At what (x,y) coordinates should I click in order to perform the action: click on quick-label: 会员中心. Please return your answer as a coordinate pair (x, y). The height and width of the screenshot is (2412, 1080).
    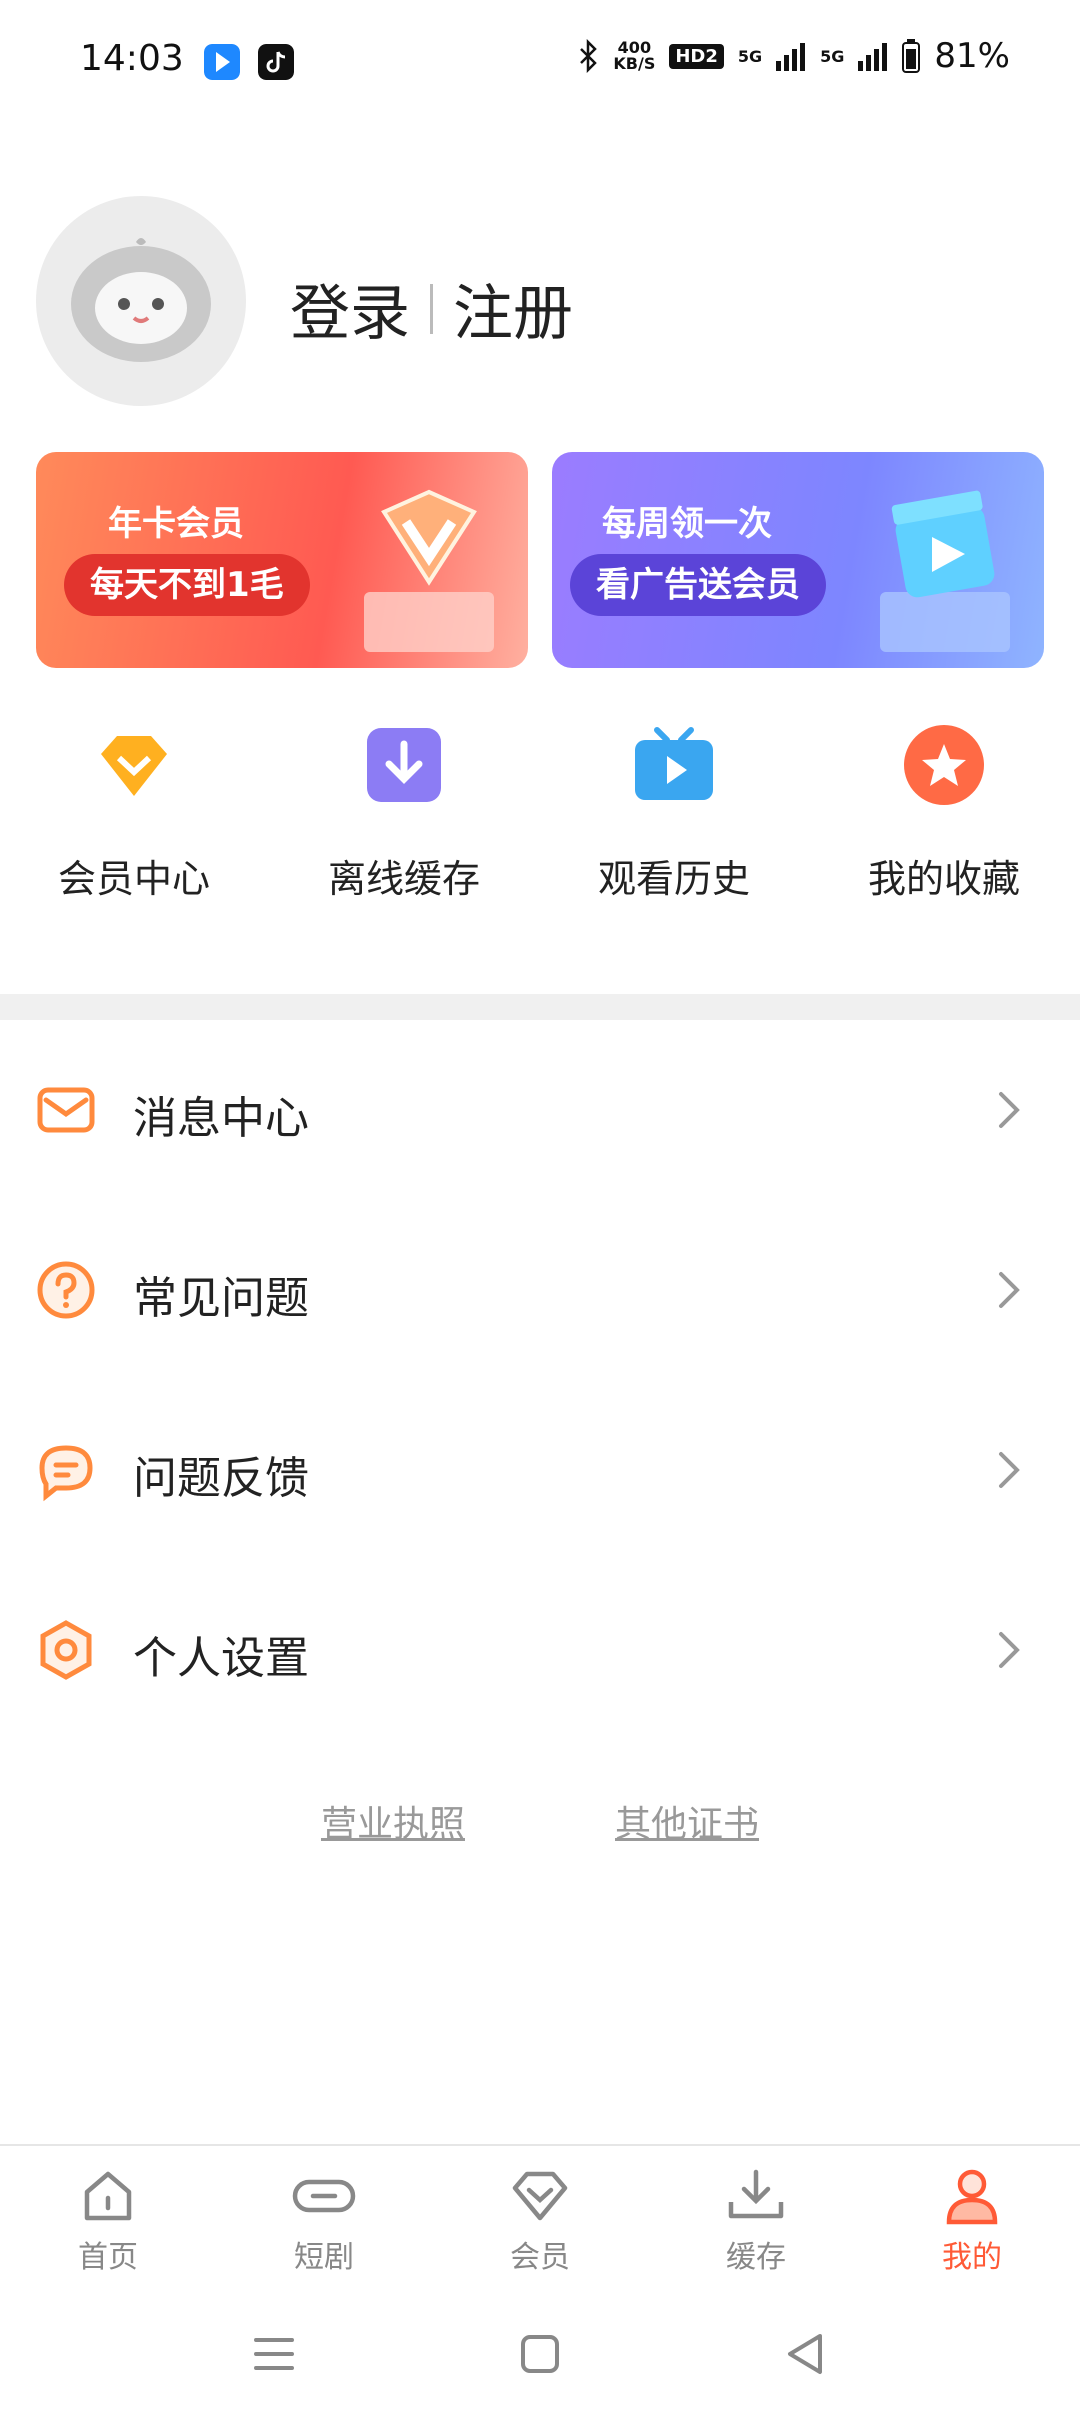
    Looking at the image, I should click on (133, 879).